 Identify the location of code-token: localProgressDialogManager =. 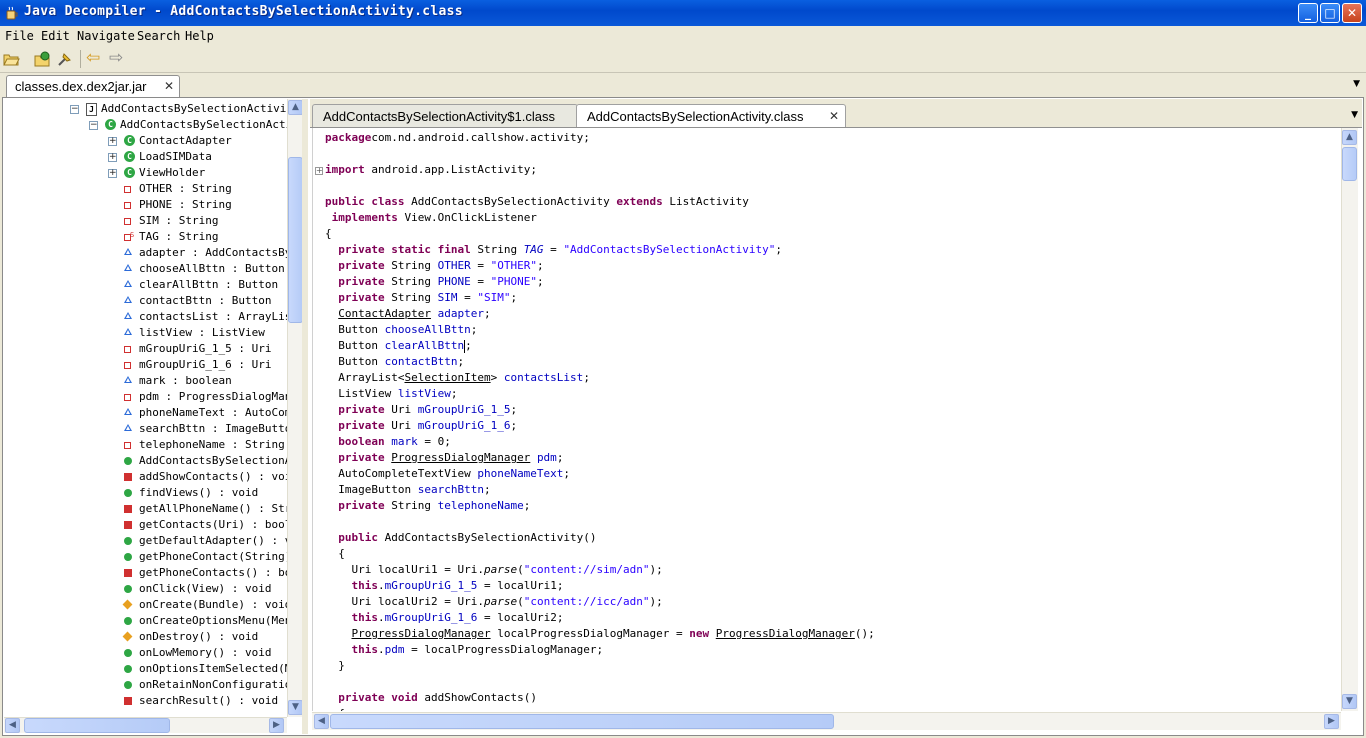
(590, 633).